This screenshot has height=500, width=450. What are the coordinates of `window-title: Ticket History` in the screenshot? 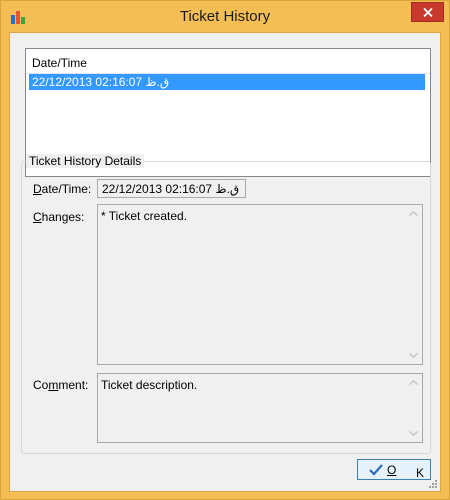 It's located at (225, 16).